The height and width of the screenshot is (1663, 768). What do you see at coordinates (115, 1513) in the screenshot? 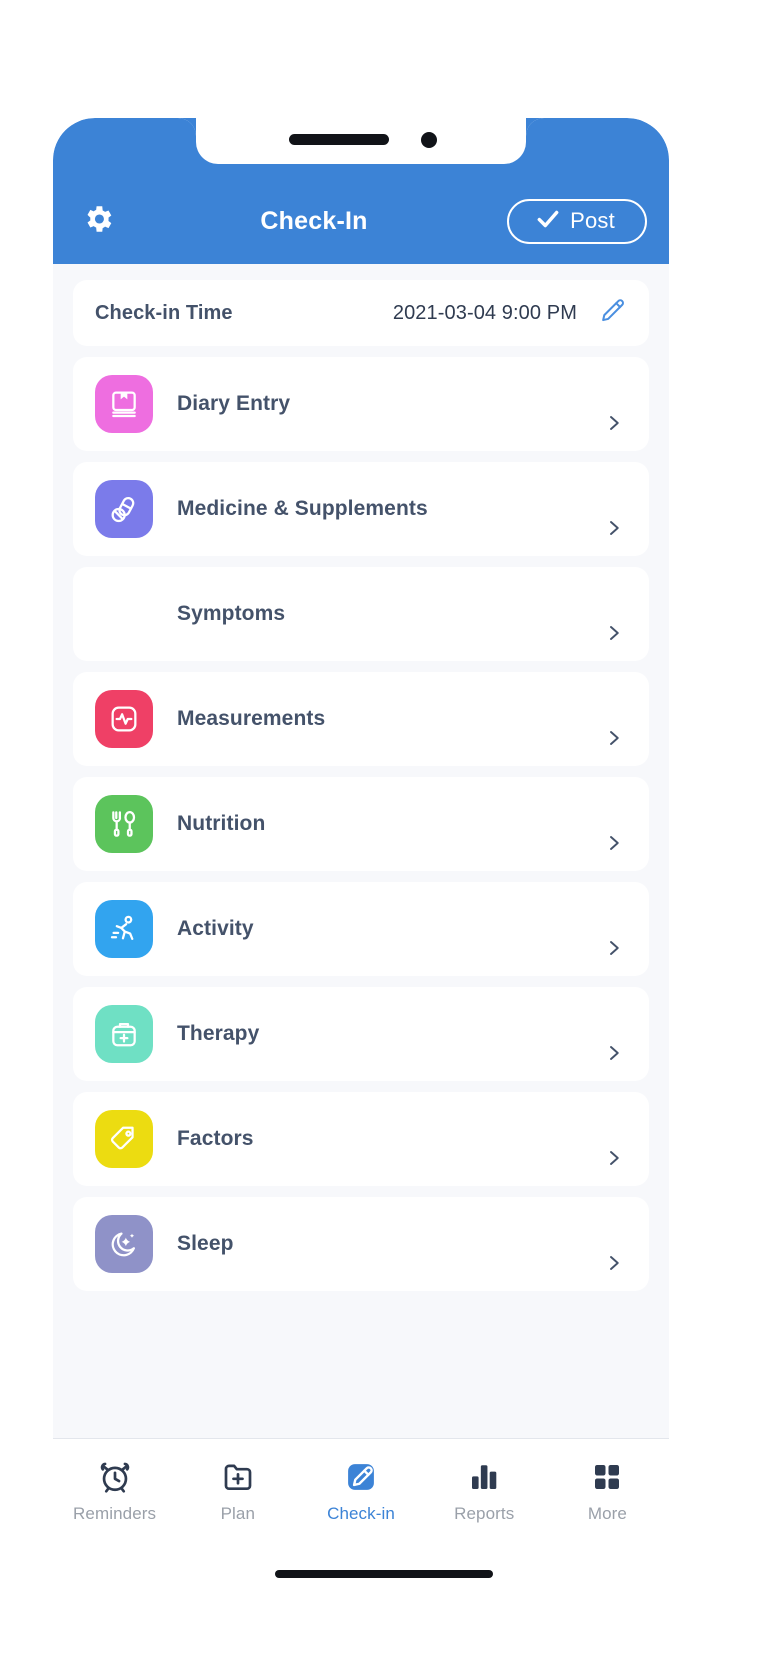
I see `tab-label: Reminders` at bounding box center [115, 1513].